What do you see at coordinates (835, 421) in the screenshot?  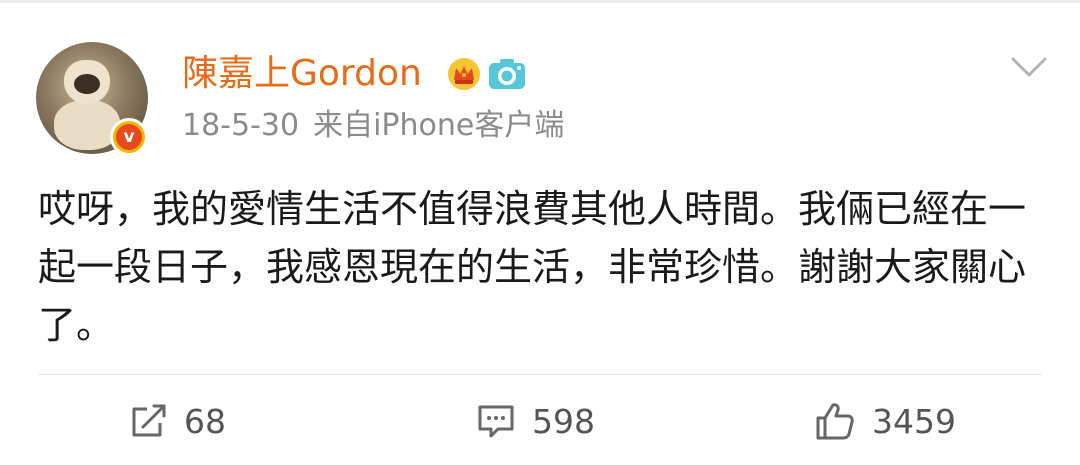 I see `thumbs-up-icon` at bounding box center [835, 421].